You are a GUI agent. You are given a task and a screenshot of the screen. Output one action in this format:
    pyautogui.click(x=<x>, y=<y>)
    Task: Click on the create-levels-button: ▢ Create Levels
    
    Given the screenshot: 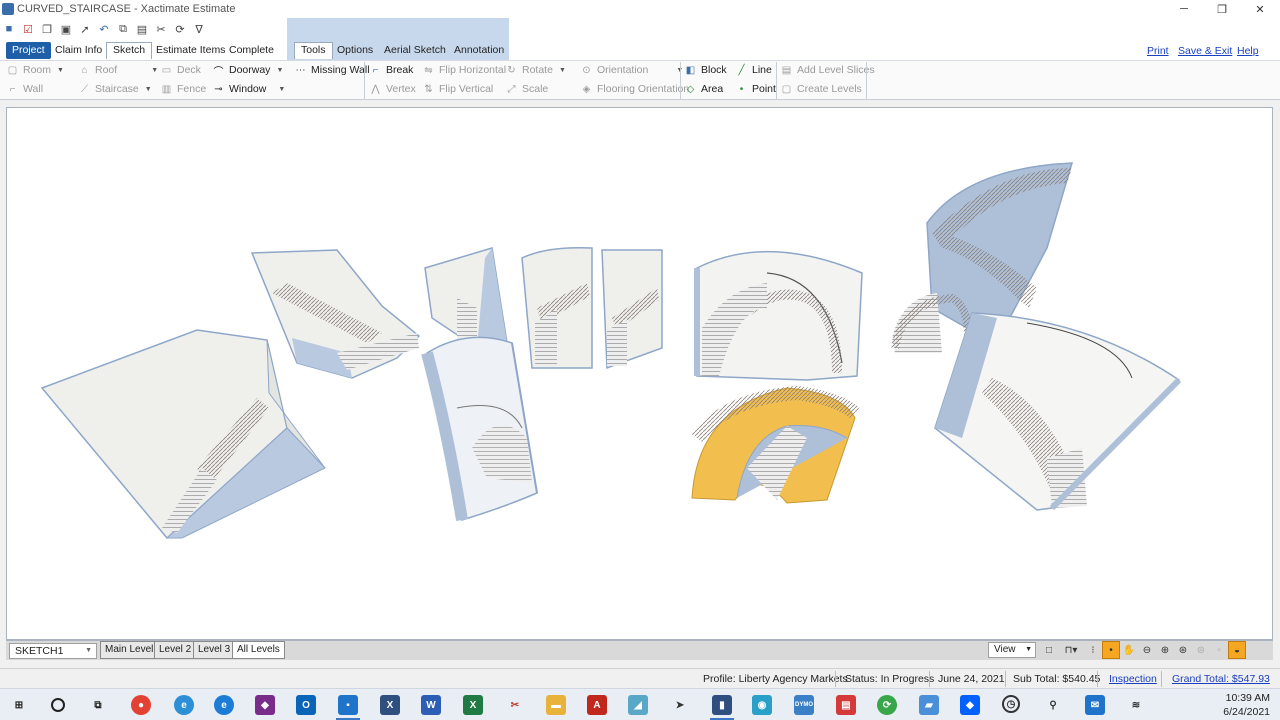 What is the action you would take?
    pyautogui.click(x=821, y=89)
    